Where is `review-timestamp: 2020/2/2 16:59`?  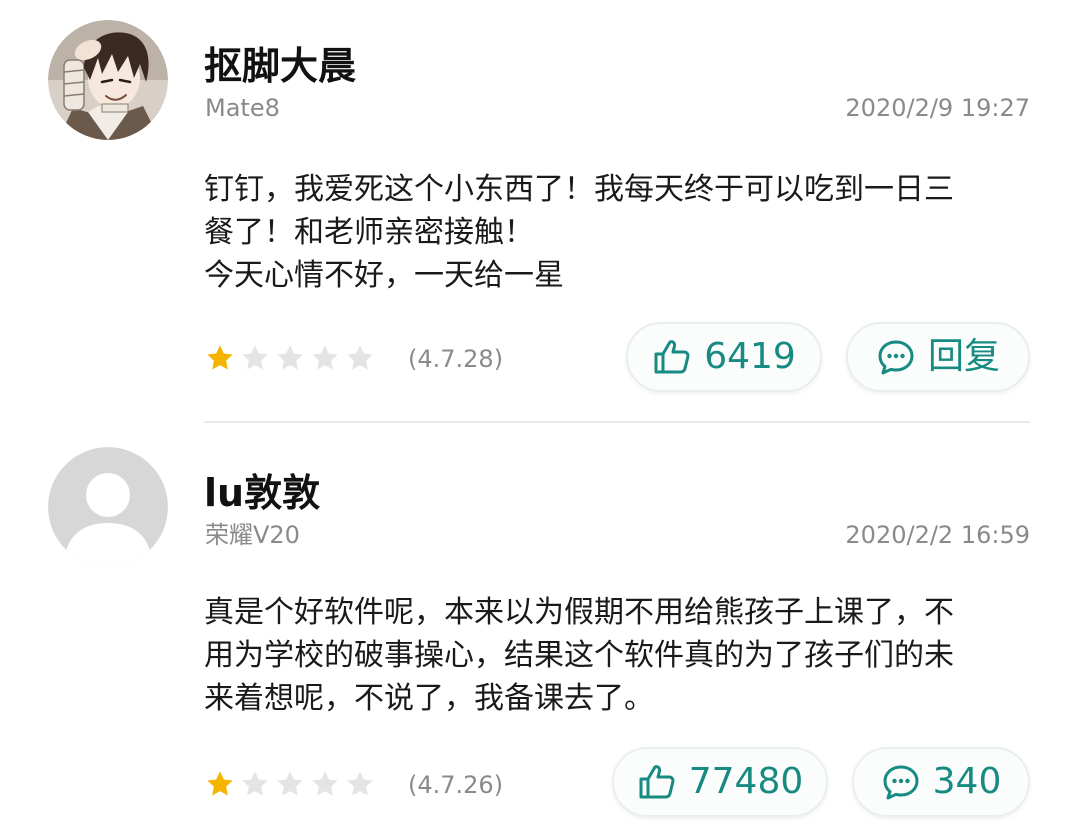
review-timestamp: 2020/2/2 16:59 is located at coordinates (937, 535).